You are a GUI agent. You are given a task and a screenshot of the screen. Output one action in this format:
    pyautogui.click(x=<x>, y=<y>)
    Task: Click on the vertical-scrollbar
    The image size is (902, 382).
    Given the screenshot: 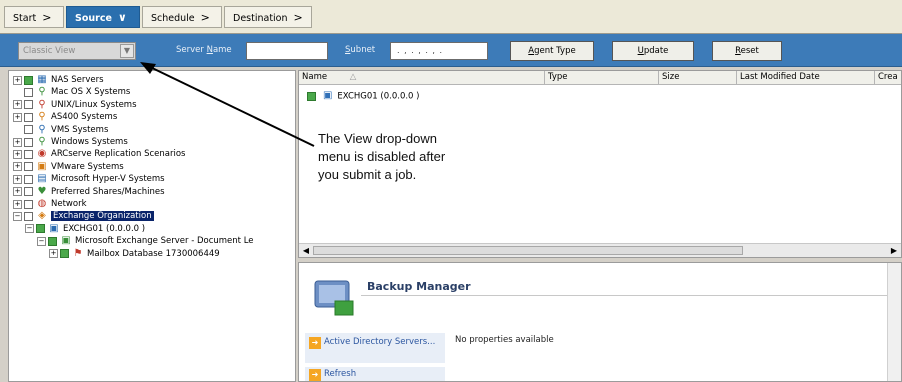 What is the action you would take?
    pyautogui.click(x=894, y=322)
    